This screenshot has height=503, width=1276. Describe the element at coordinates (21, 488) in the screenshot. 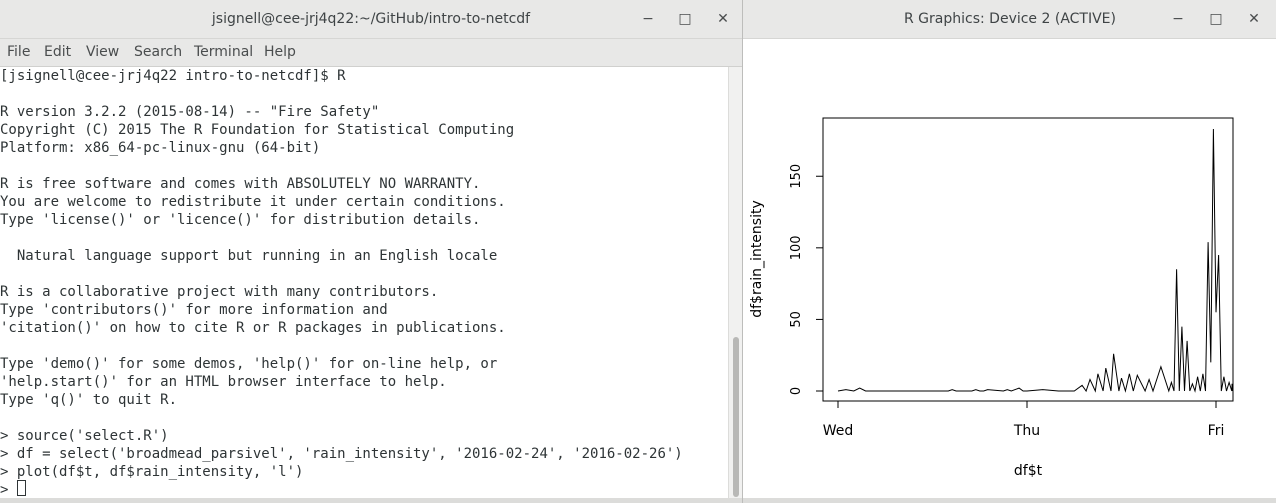

I see `terminal-cursor` at that location.